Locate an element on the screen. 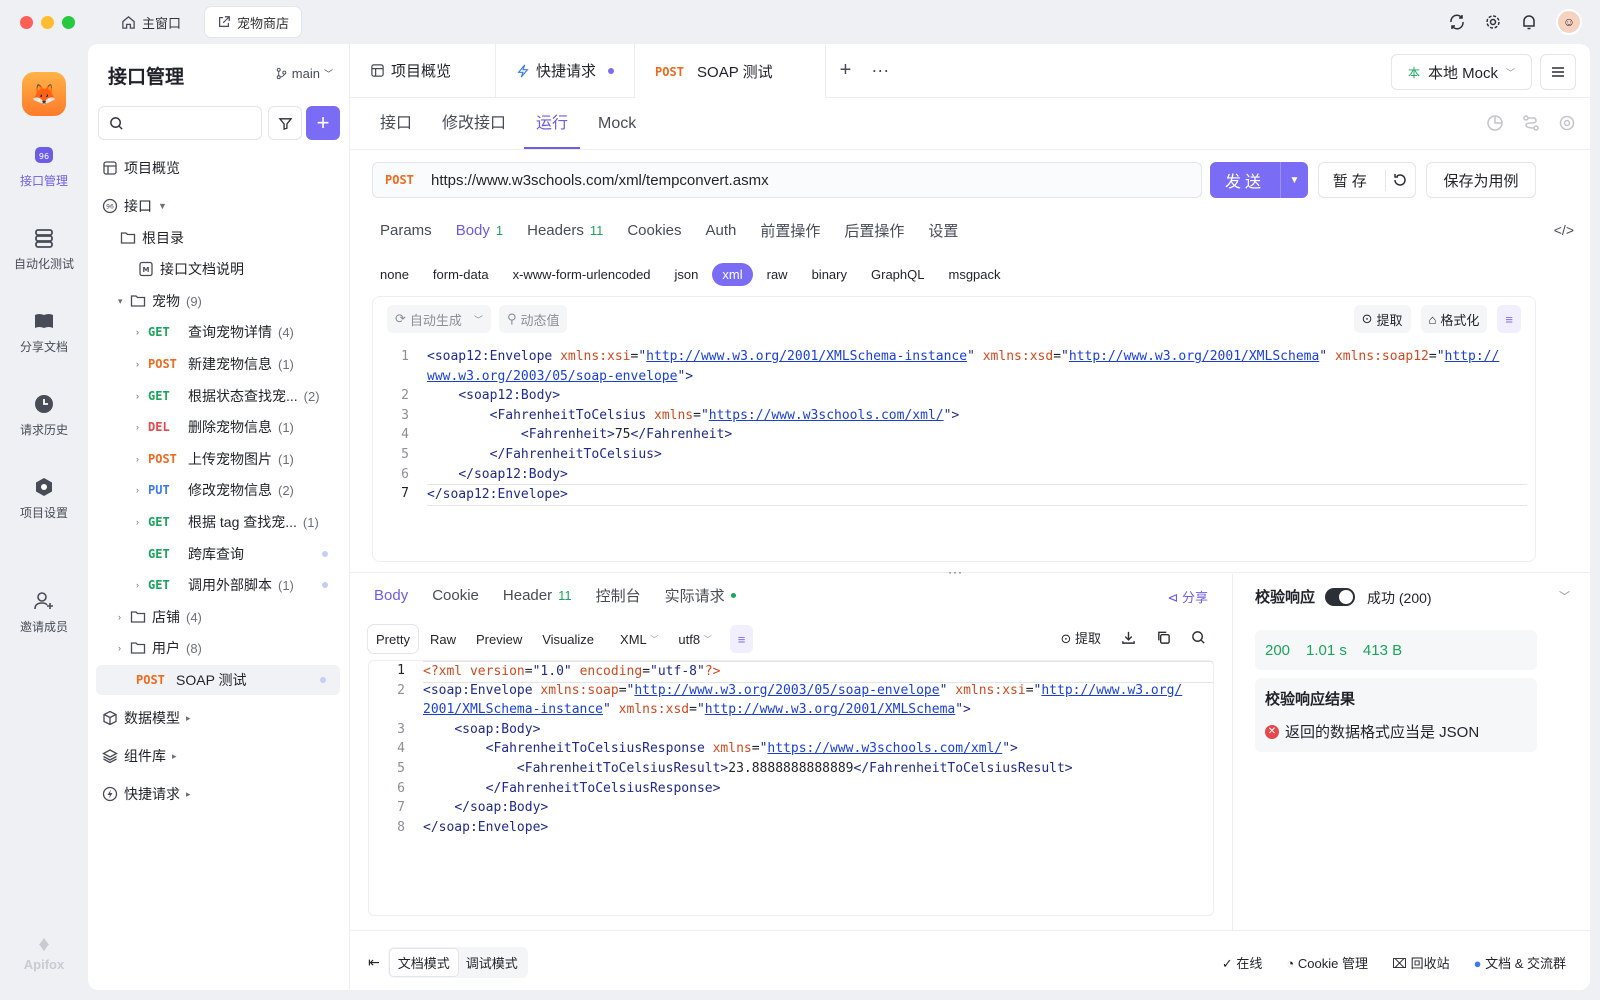  tree-endpoint-selected: POST SOAP 测试 is located at coordinates (218, 680).